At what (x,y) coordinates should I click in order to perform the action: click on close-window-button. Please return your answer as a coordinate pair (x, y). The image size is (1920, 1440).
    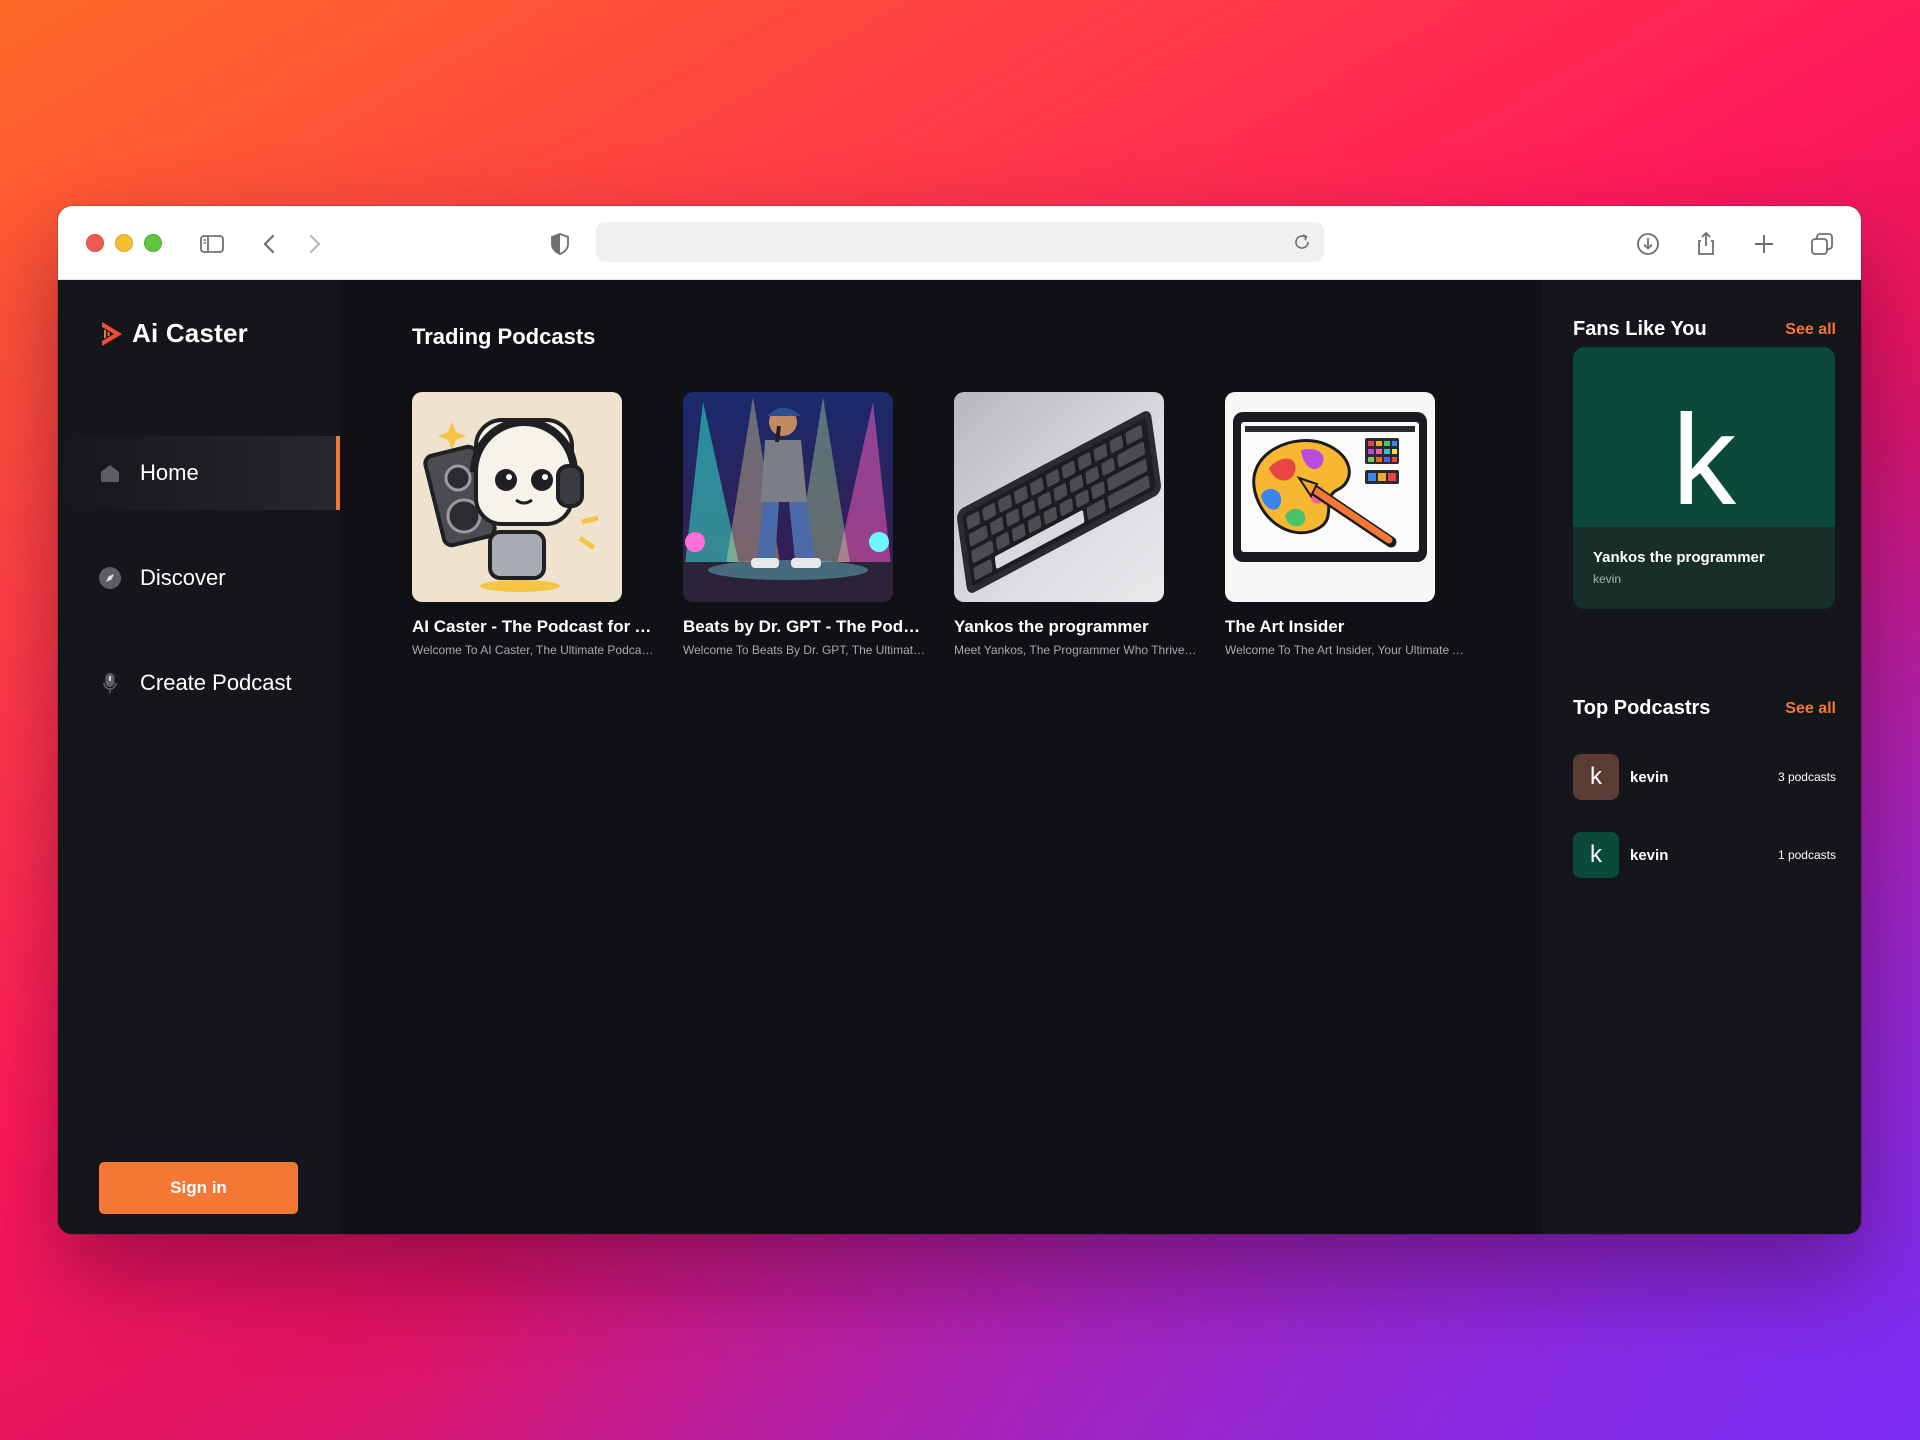
    Looking at the image, I should click on (95, 243).